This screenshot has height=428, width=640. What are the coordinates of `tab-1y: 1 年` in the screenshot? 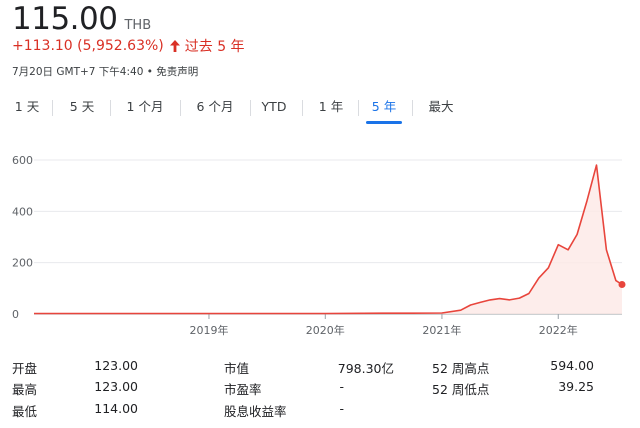 It's located at (331, 107).